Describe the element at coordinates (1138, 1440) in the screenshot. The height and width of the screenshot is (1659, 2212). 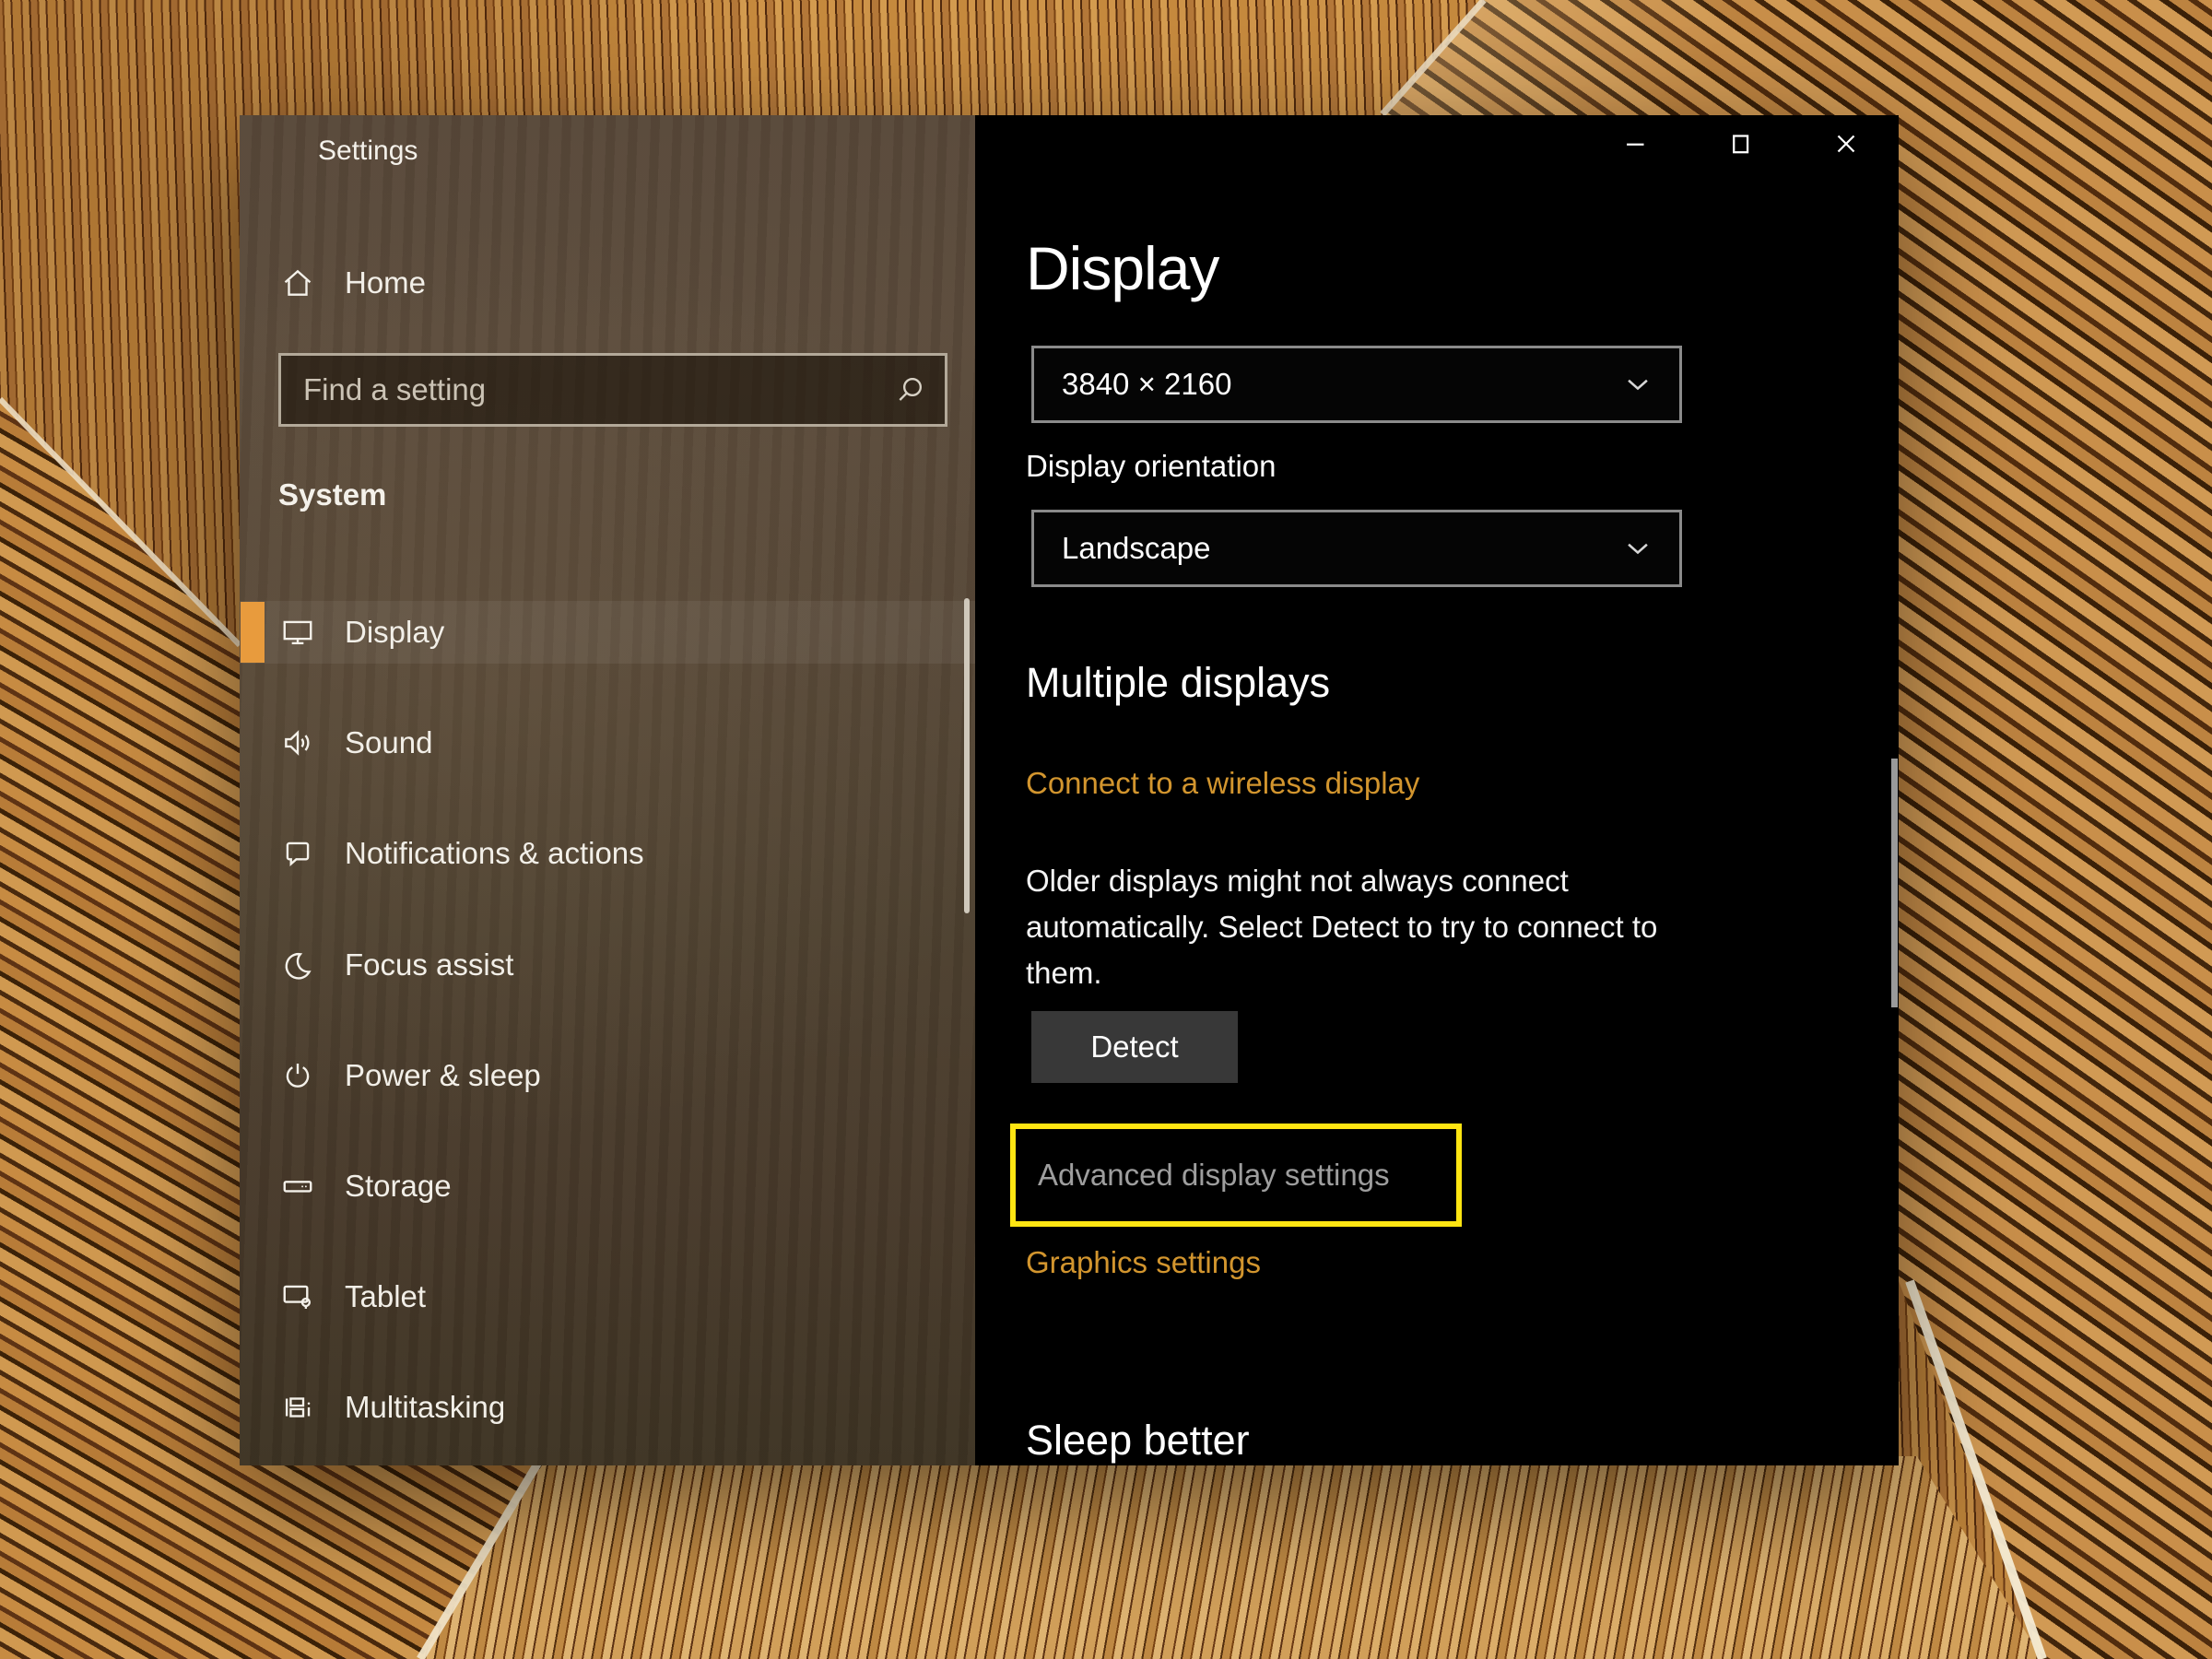
I see `sleep-better-heading: Sleep better` at that location.